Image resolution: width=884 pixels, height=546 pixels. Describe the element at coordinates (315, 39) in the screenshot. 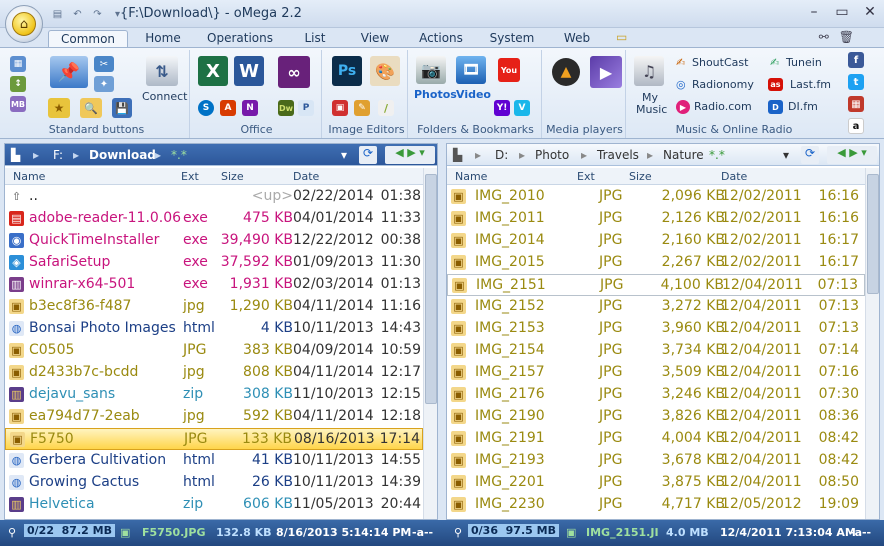

I see `tab-list: List` at that location.